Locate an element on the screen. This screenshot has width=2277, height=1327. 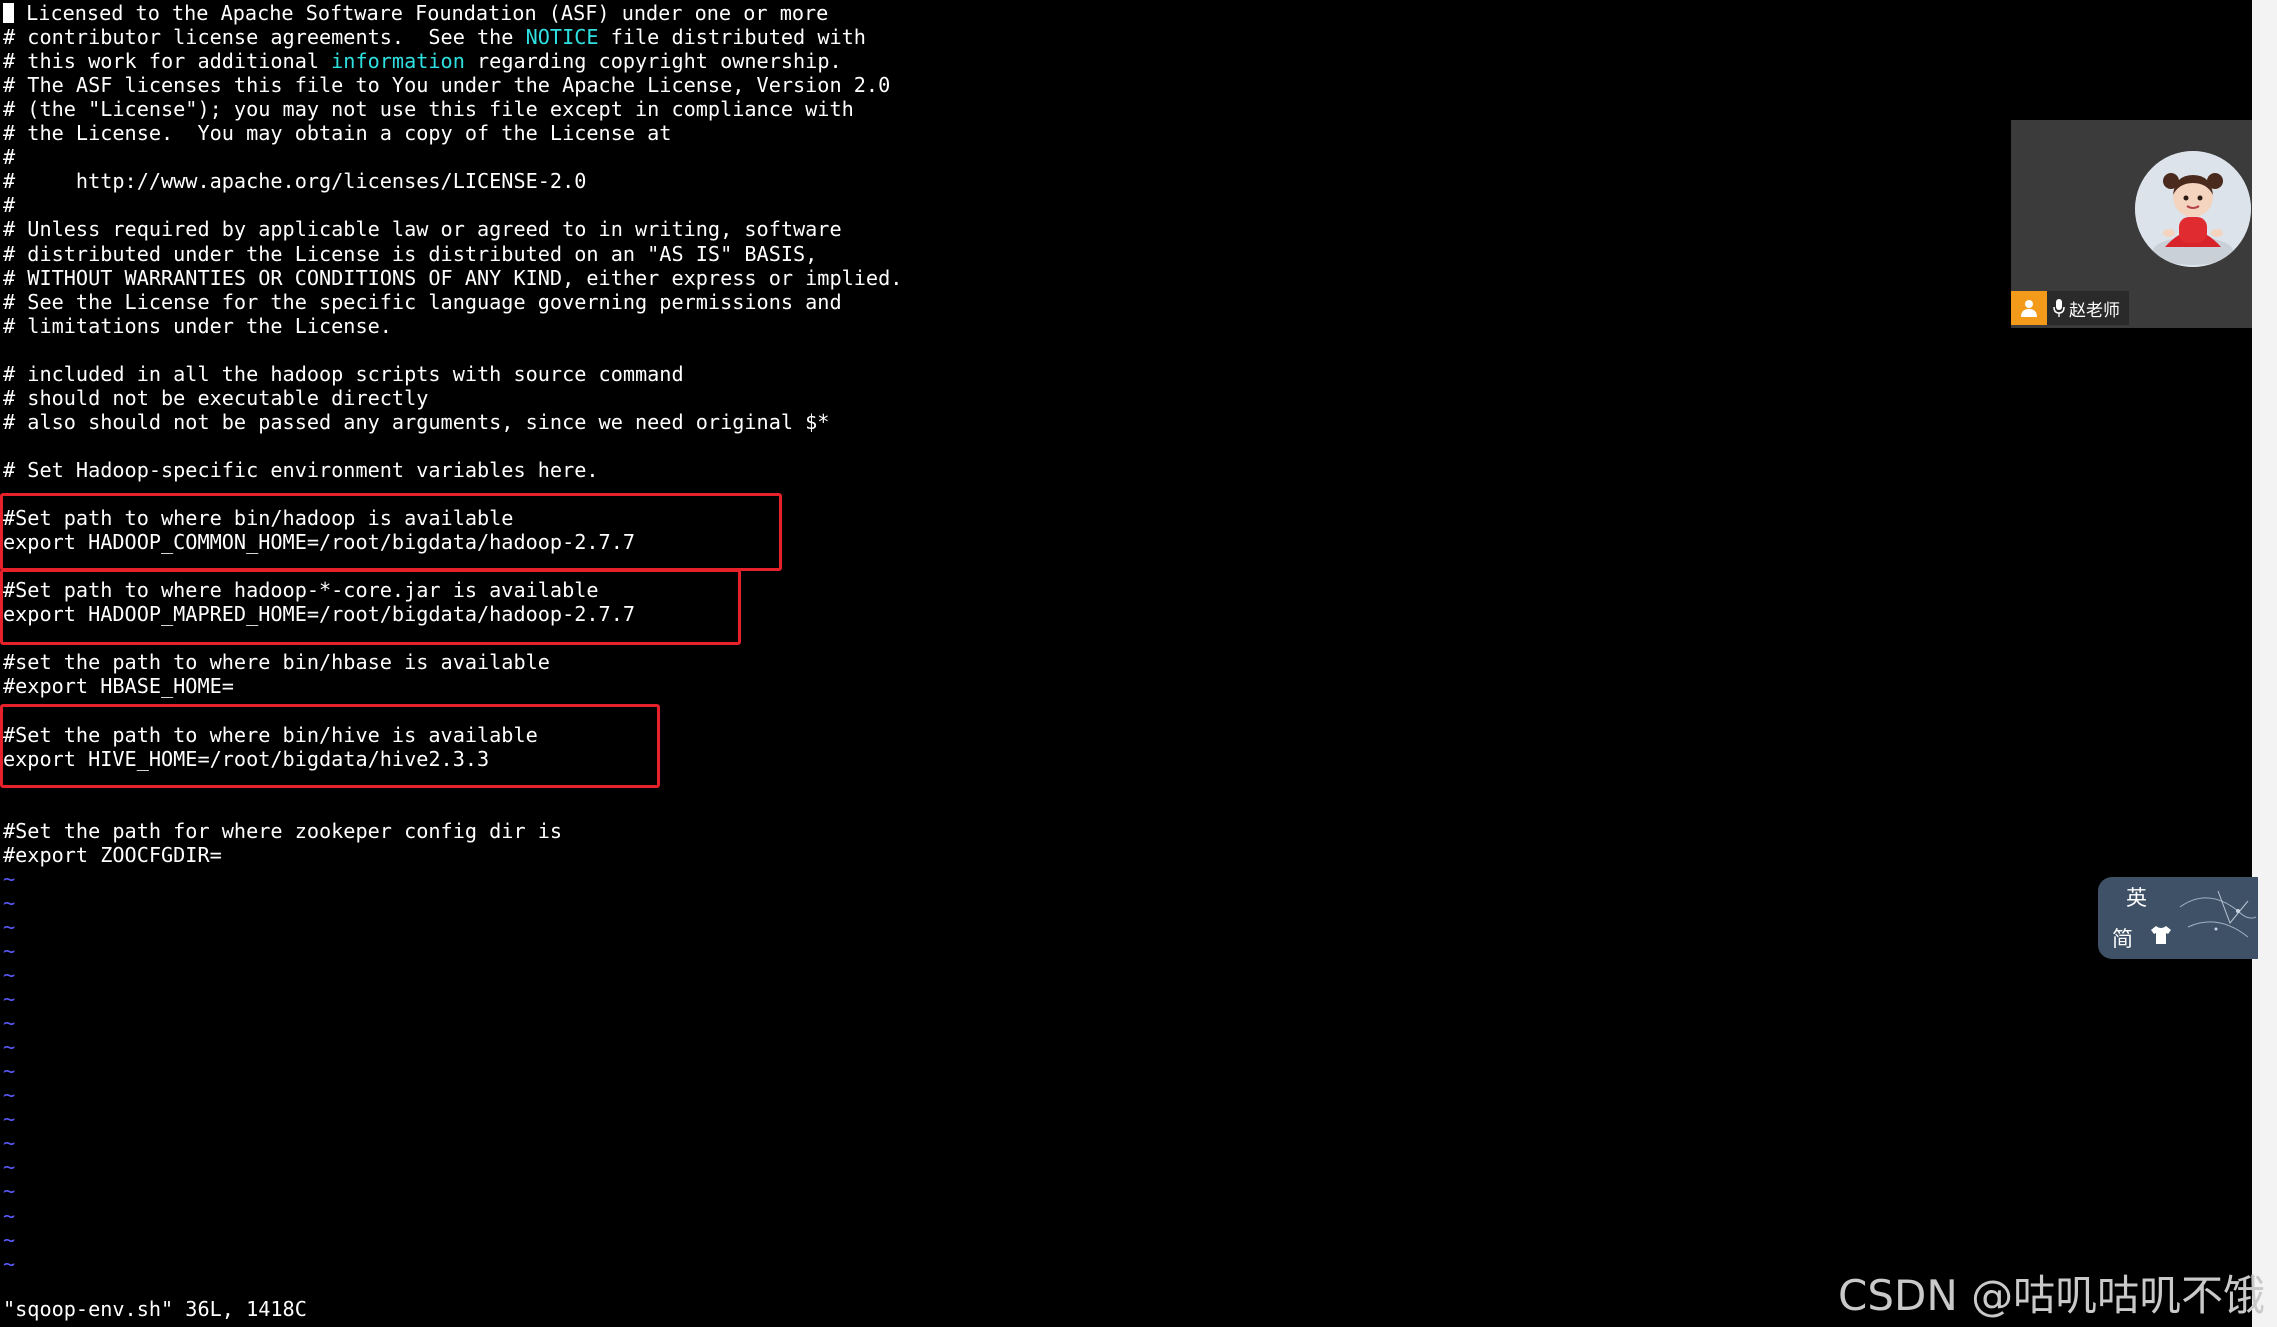
editor-line-text: file distributed with is located at coordinates (732, 37).